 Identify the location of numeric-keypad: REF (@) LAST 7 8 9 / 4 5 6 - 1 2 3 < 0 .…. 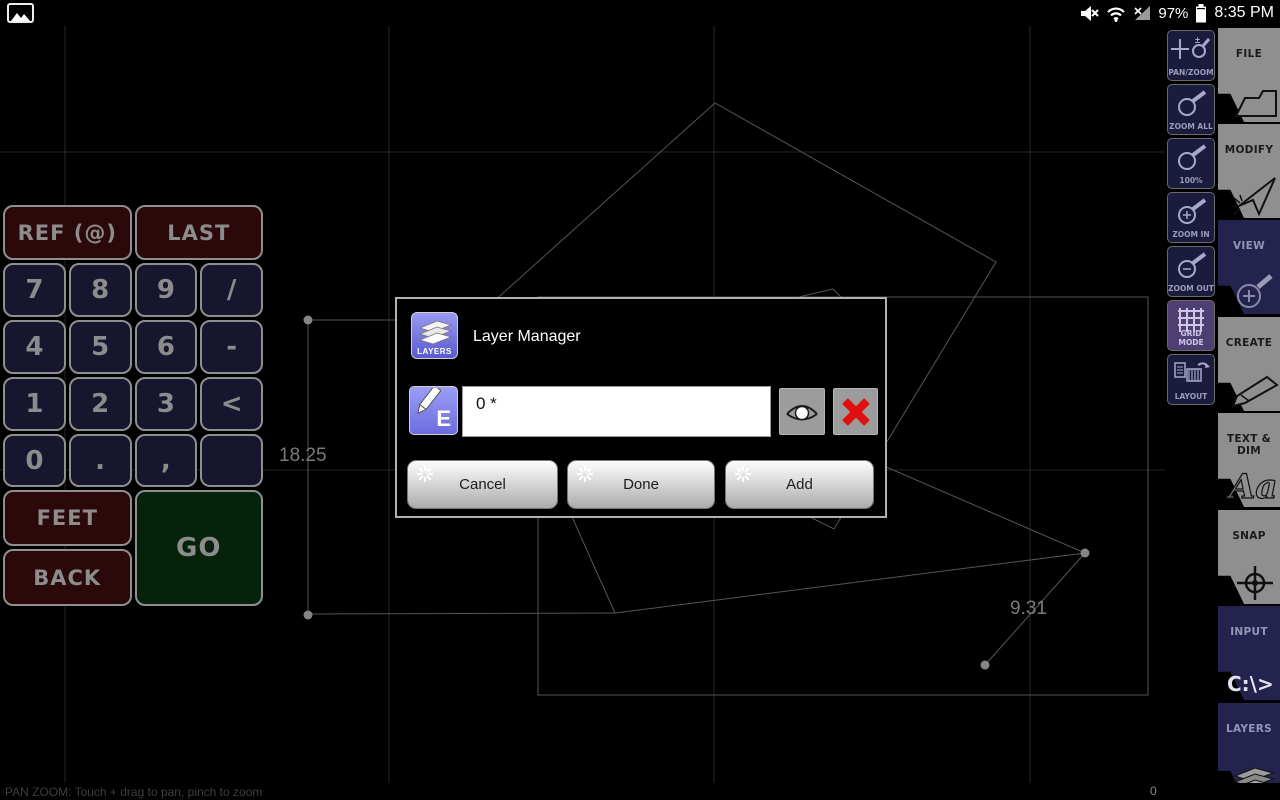
(133, 405).